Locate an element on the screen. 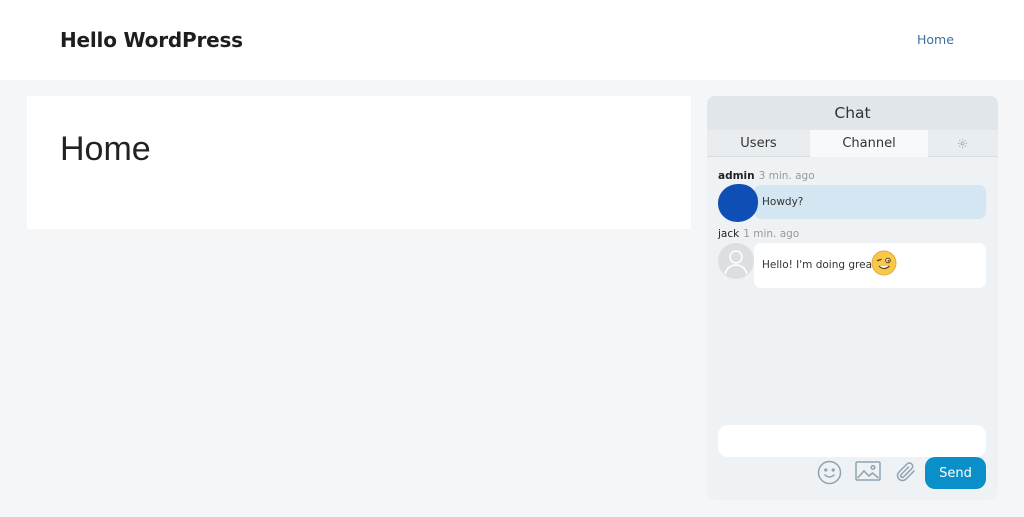 This screenshot has height=517, width=1024. message-meta: jack 1 min. ago is located at coordinates (758, 234).